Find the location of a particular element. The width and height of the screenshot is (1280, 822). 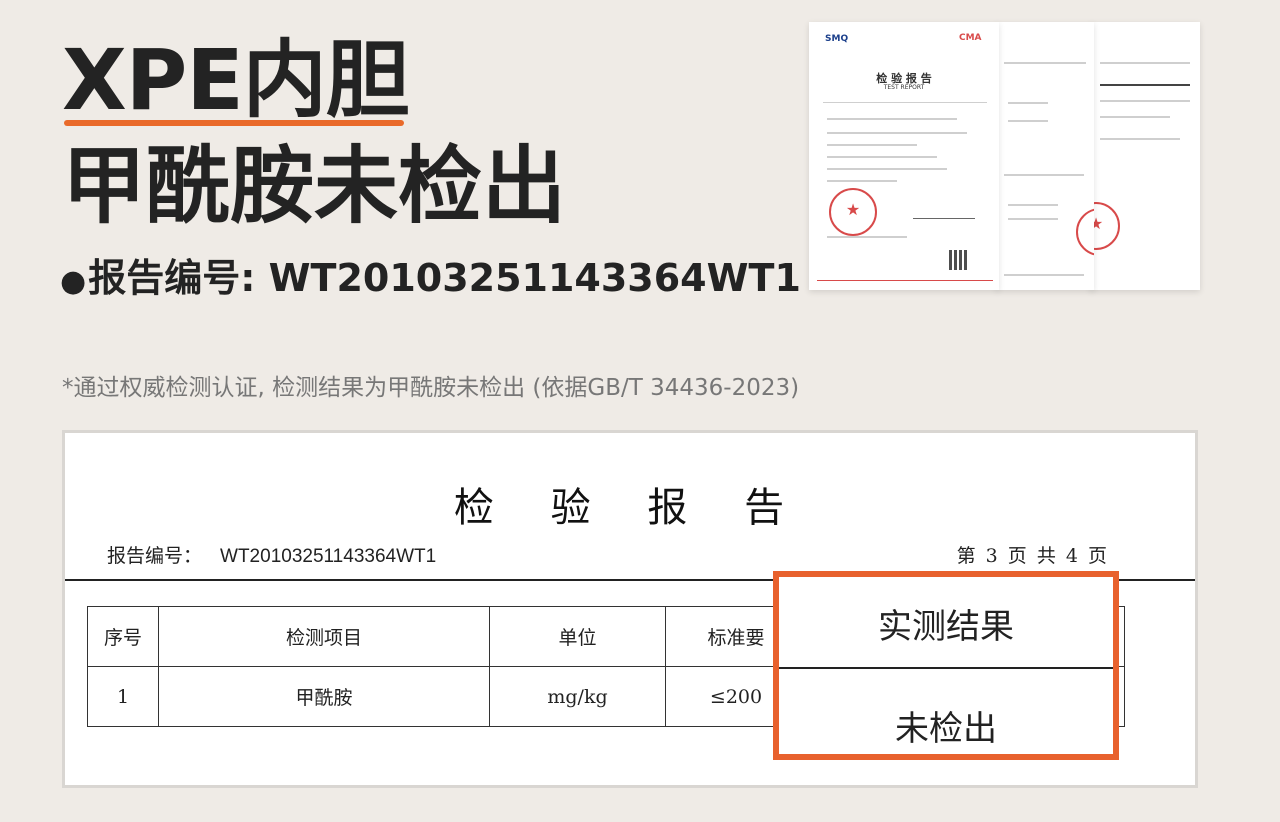

headline-line1-text: XPE内胆 is located at coordinates (236, 80).